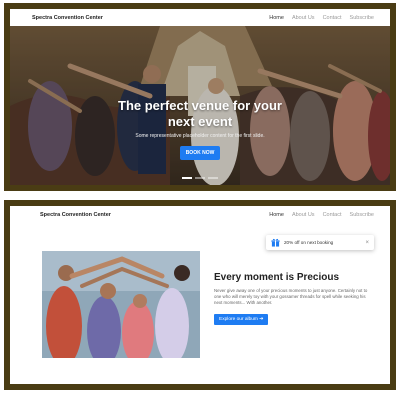 The width and height of the screenshot is (400, 400). I want to click on carousel-indicators, so click(200, 178).